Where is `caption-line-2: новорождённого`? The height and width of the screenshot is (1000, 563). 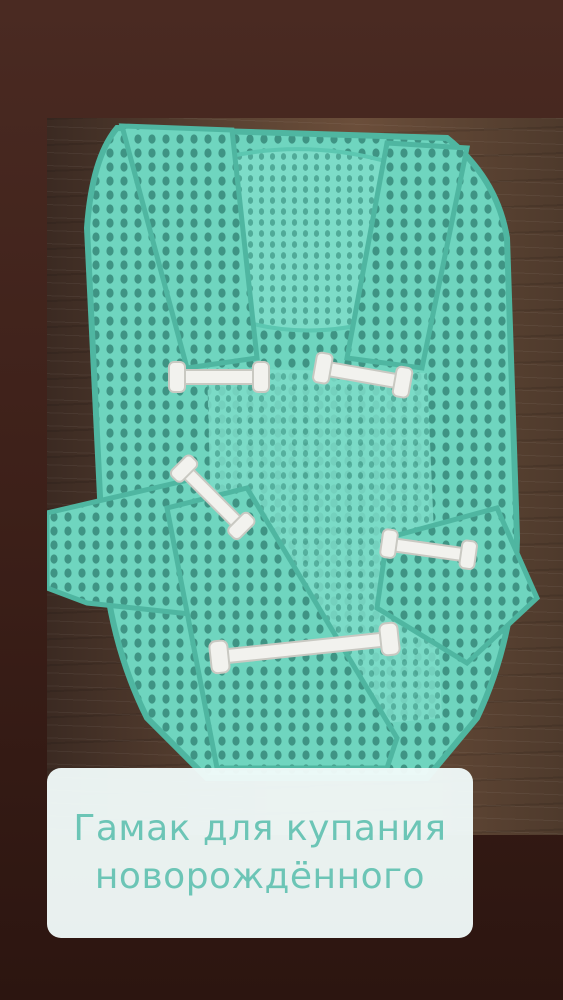 caption-line-2: новорождённого is located at coordinates (260, 876).